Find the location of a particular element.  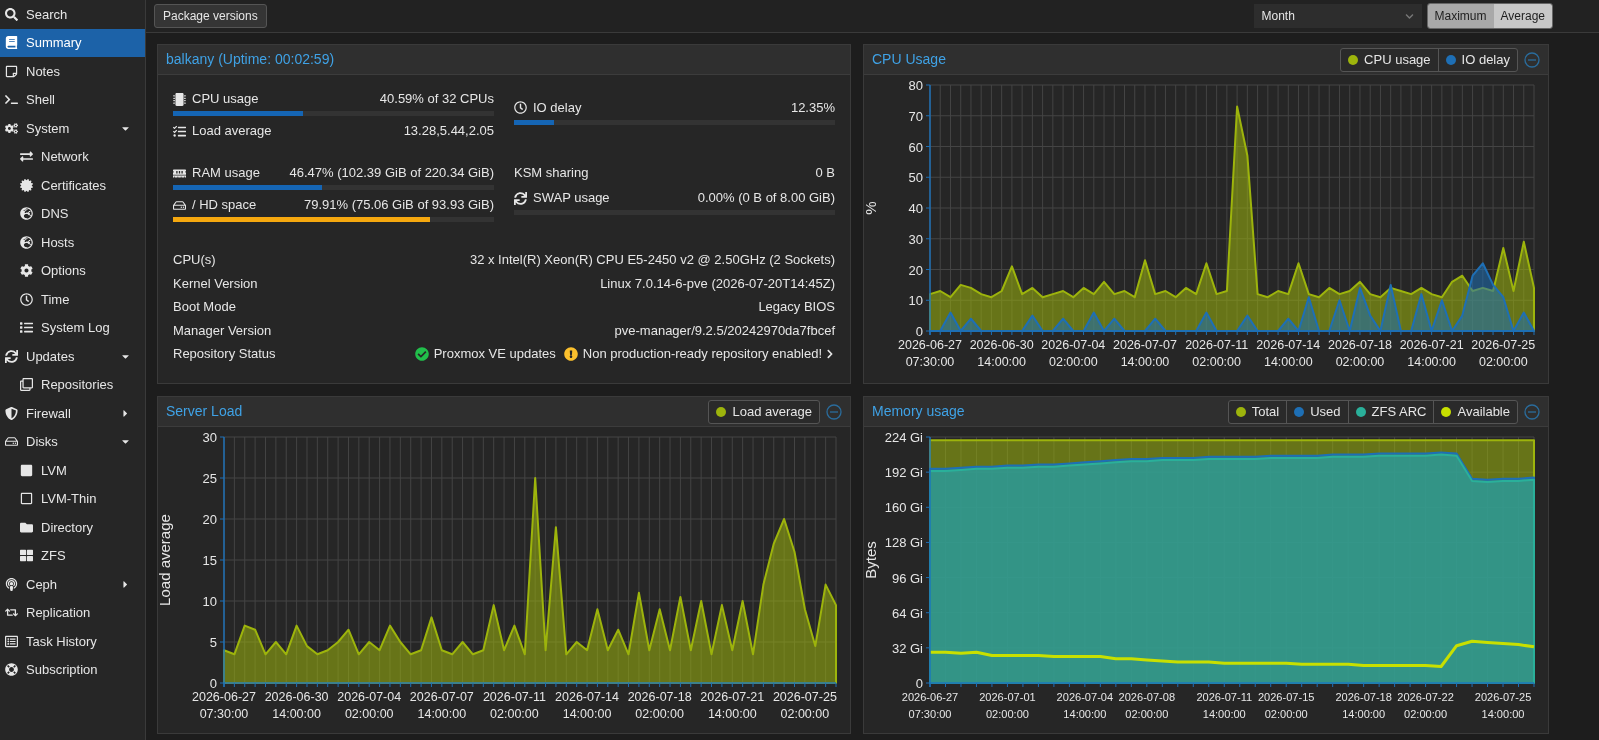

axis-title: Load average is located at coordinates (165, 560).